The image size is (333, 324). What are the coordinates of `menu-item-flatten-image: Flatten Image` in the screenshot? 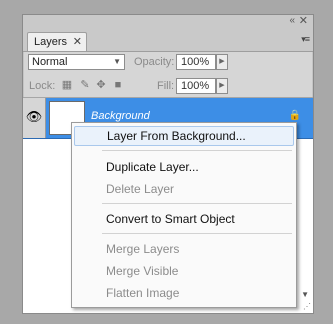 It's located at (184, 293).